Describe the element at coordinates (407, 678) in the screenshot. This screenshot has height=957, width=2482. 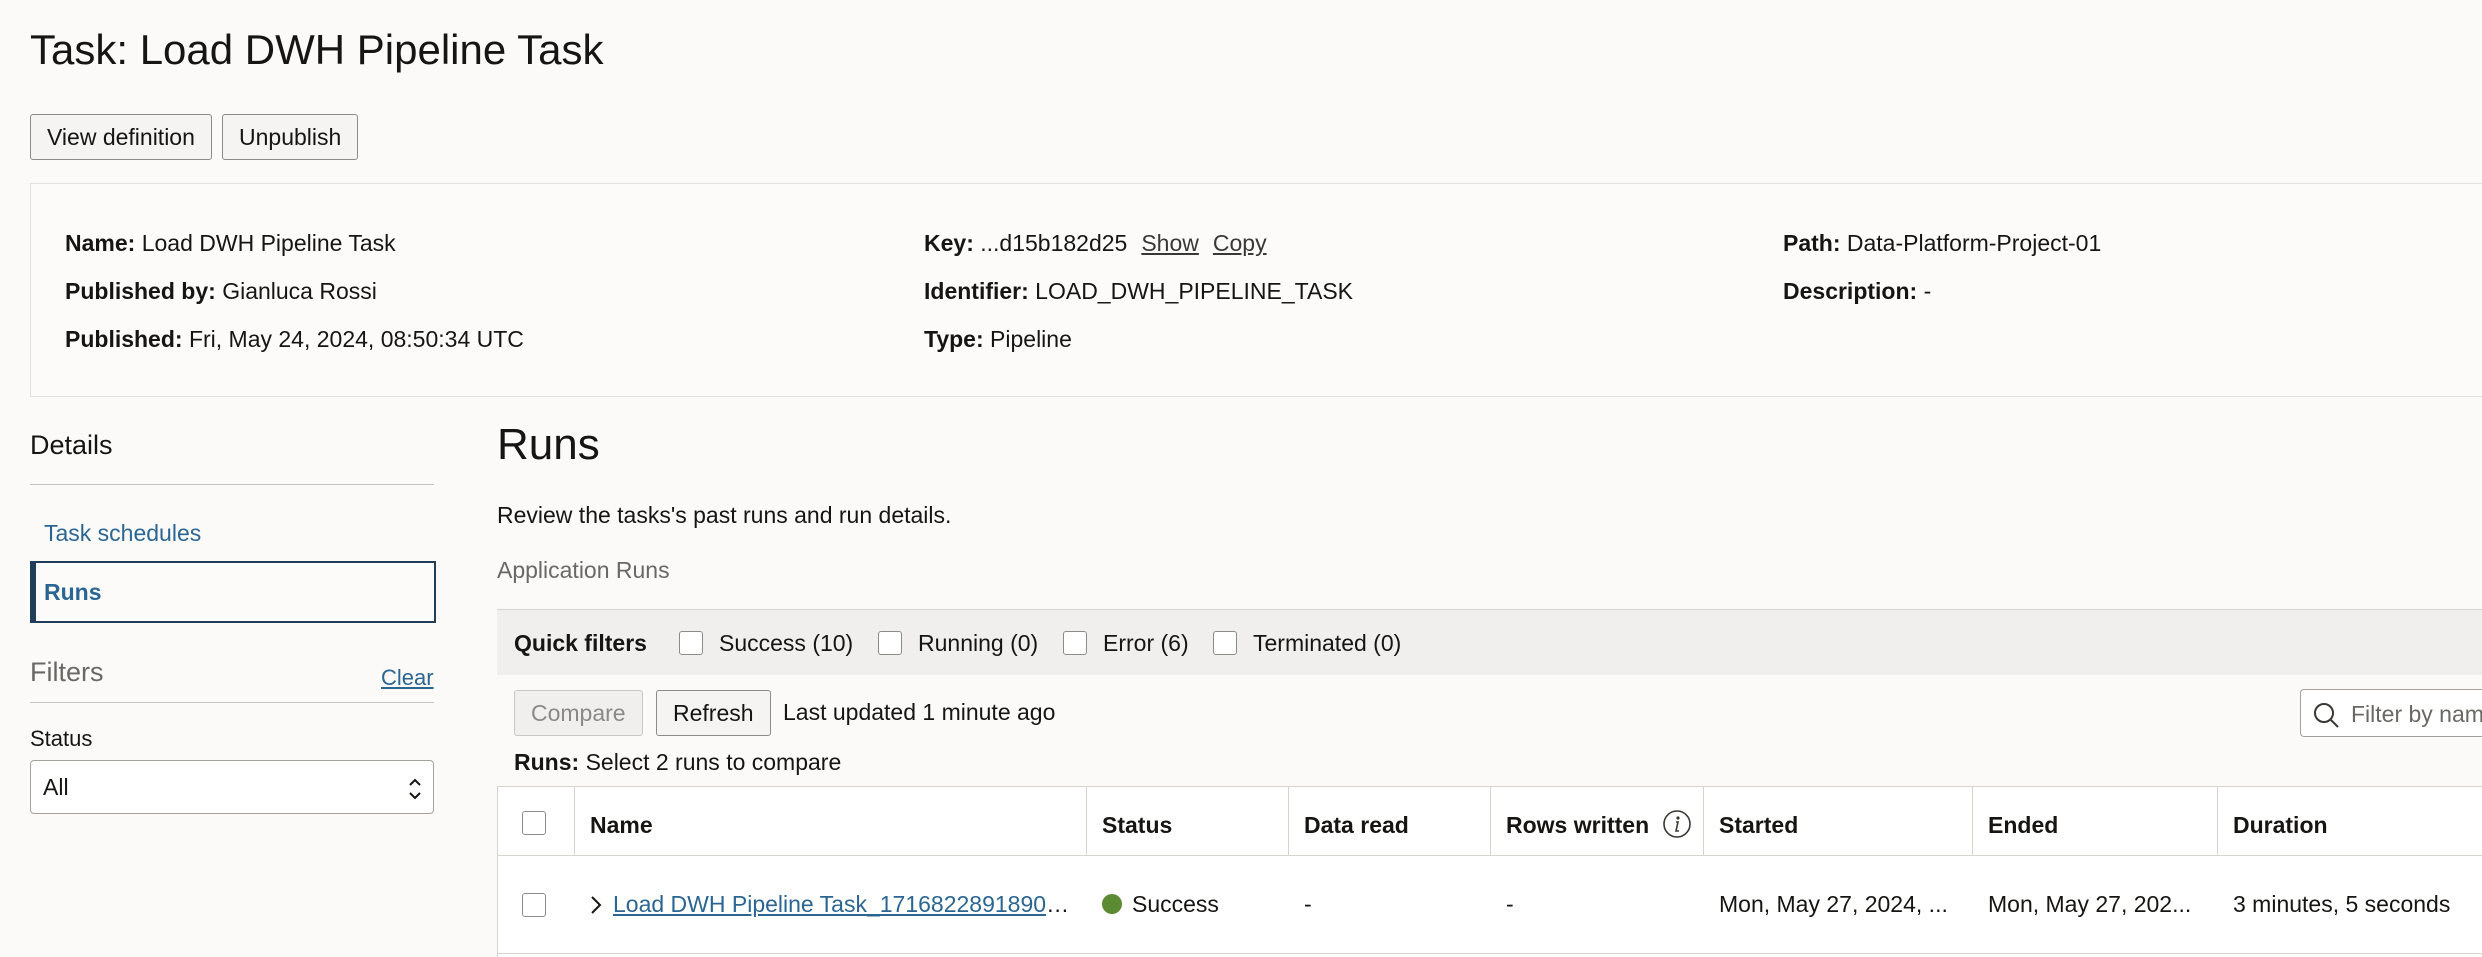
I see `filters-clear-link: Clear` at that location.